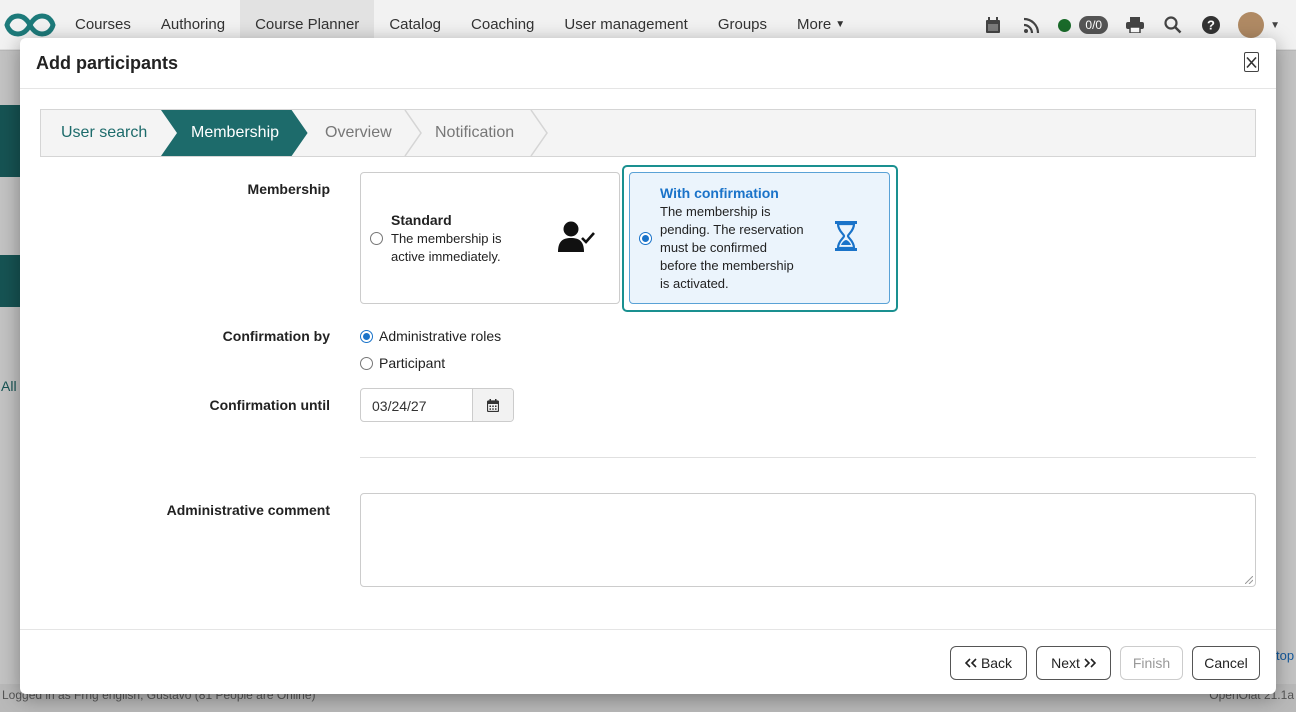  Describe the element at coordinates (366, 363) in the screenshot. I see `confirmation-by-participant-radio` at that location.